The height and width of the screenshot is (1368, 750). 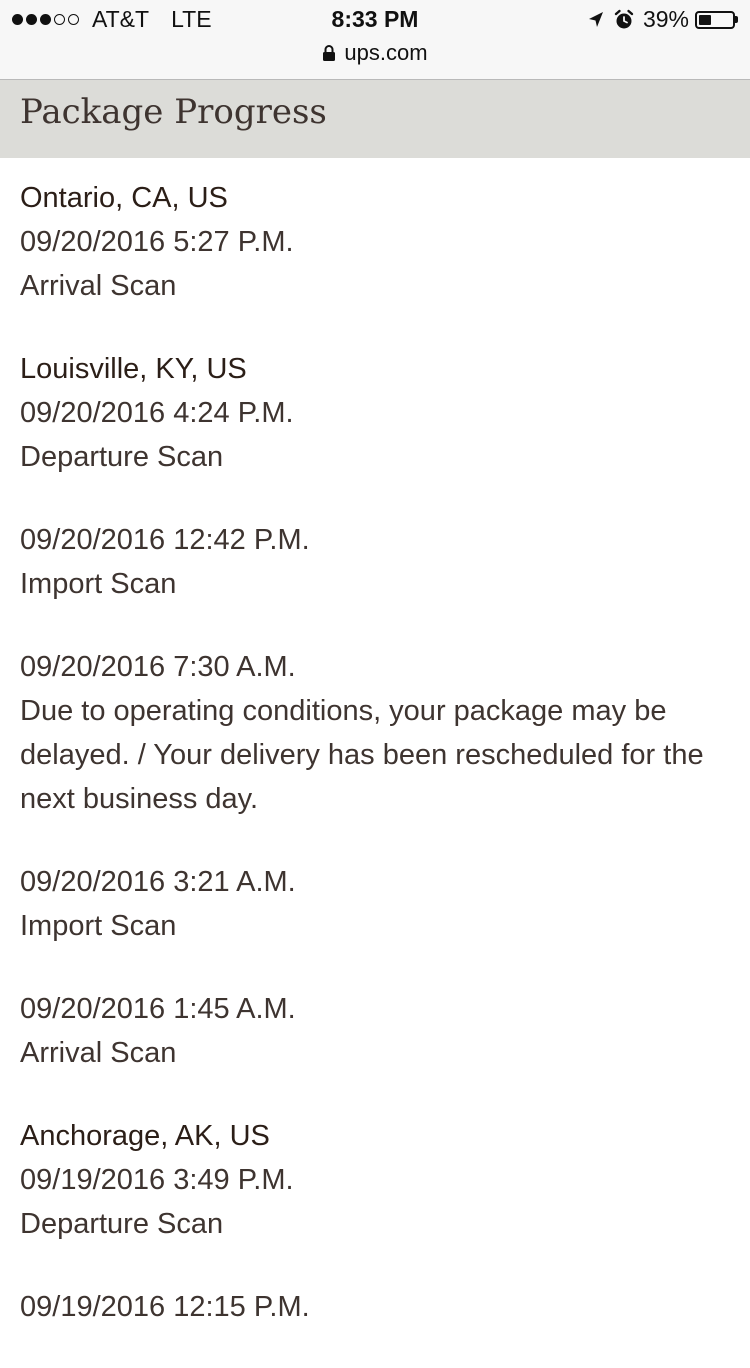 I want to click on progress-event: 09/19/2016 12:15 P.M., so click(x=375, y=1307).